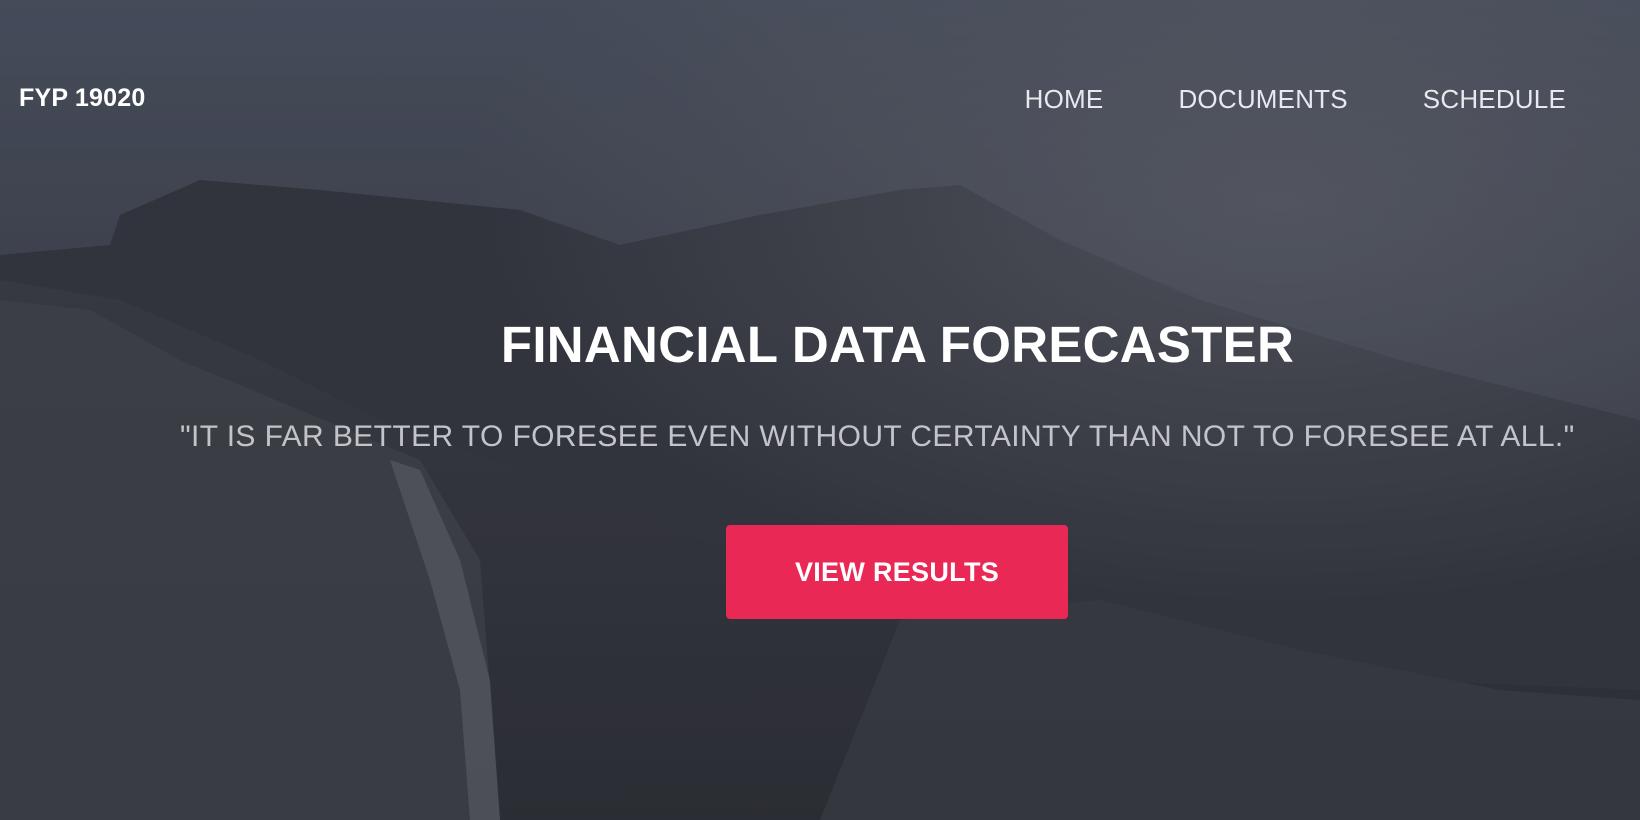 This screenshot has height=820, width=1640. I want to click on nav-menu: HOME DOCUMENTS SCHEDULE, so click(1258, 99).